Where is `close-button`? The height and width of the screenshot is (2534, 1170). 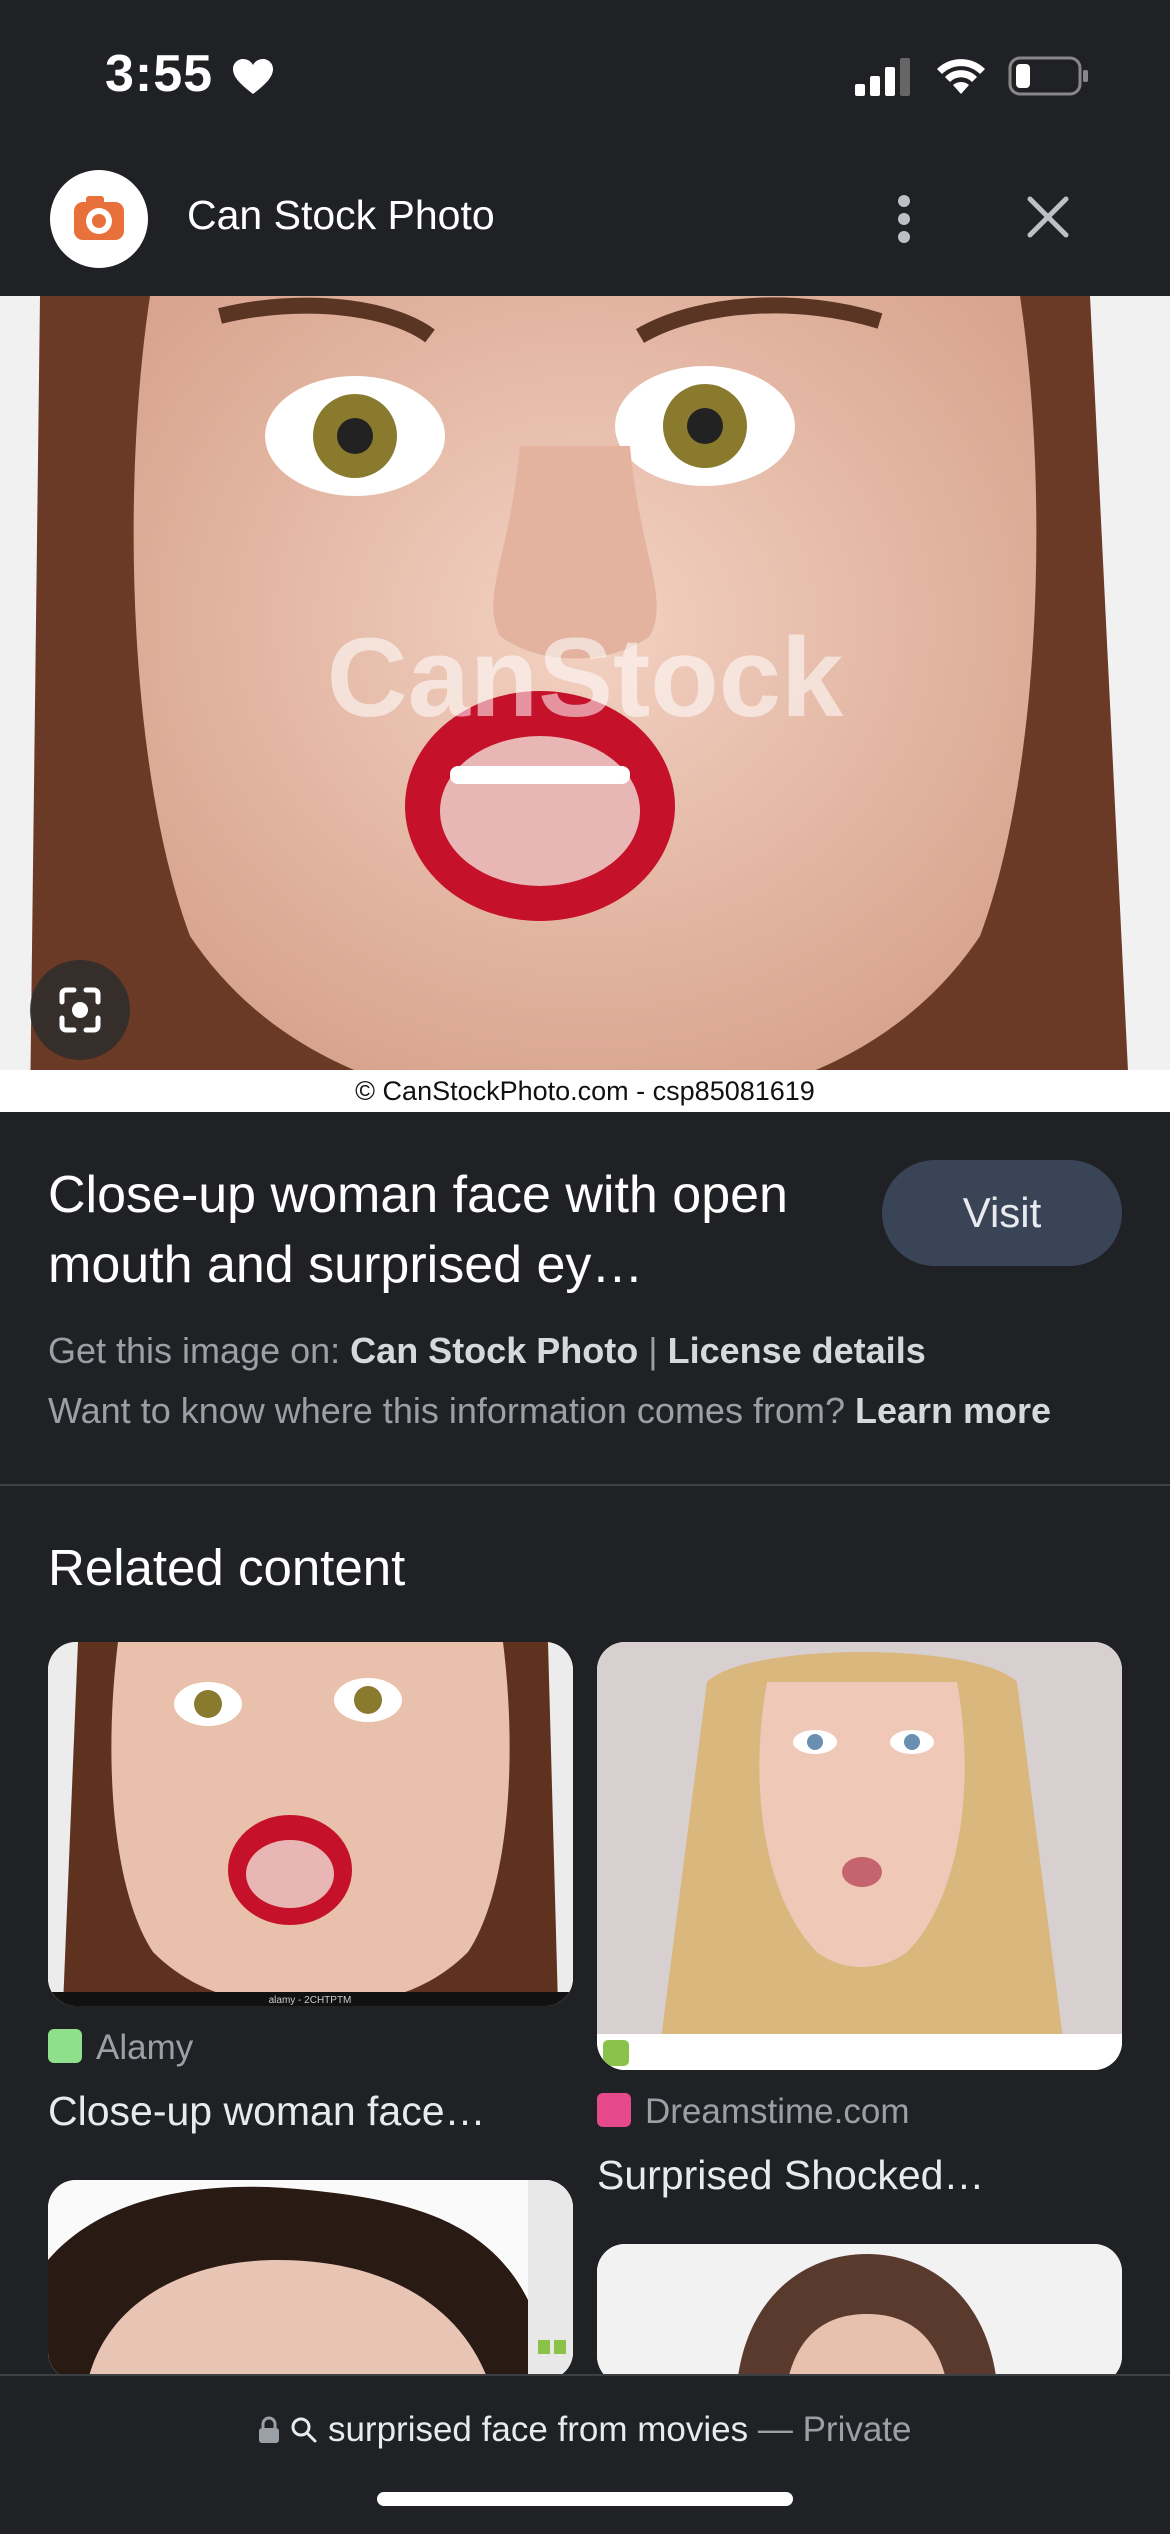 close-button is located at coordinates (1048, 219).